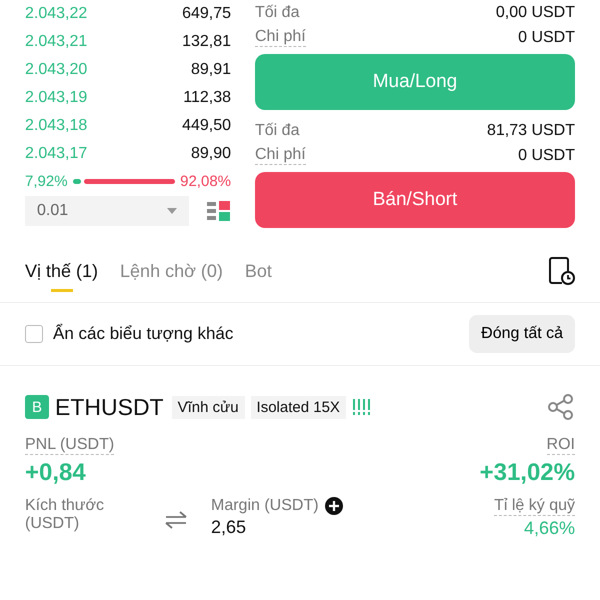  I want to click on tab: Bot, so click(258, 271).